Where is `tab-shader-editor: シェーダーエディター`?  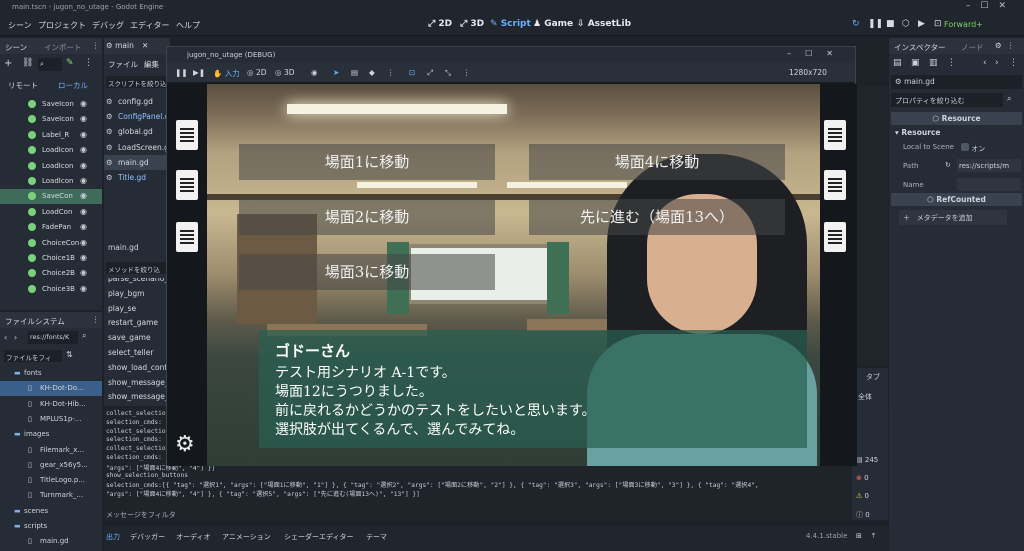 tab-shader-editor: シェーダーエディター is located at coordinates (319, 537).